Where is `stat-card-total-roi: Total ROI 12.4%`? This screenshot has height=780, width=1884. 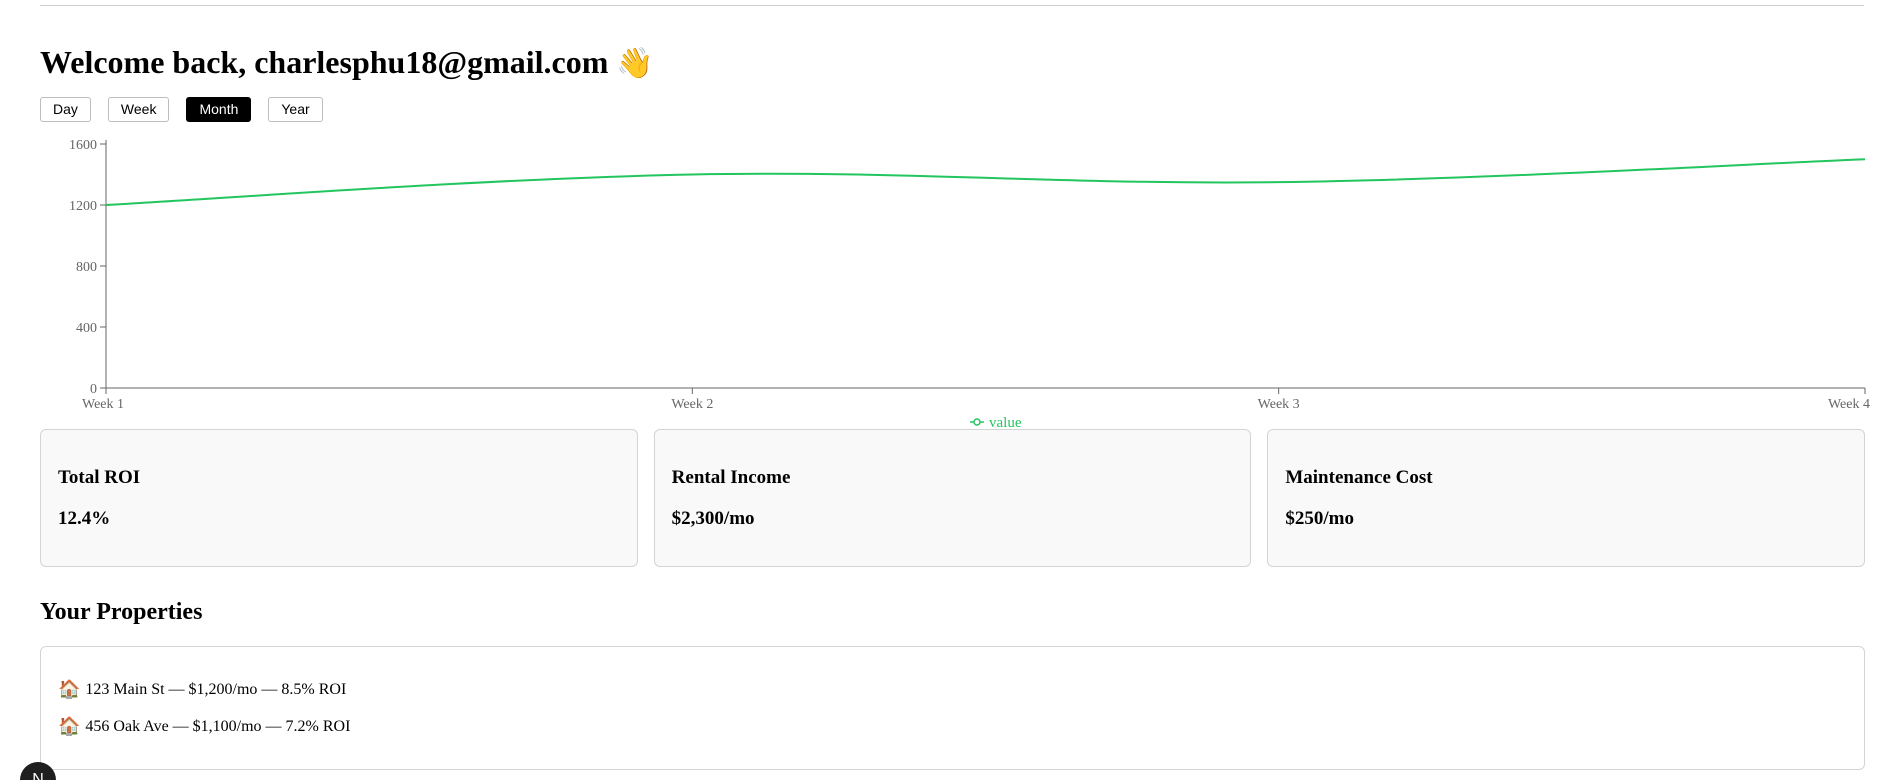 stat-card-total-roi: Total ROI 12.4% is located at coordinates (339, 498).